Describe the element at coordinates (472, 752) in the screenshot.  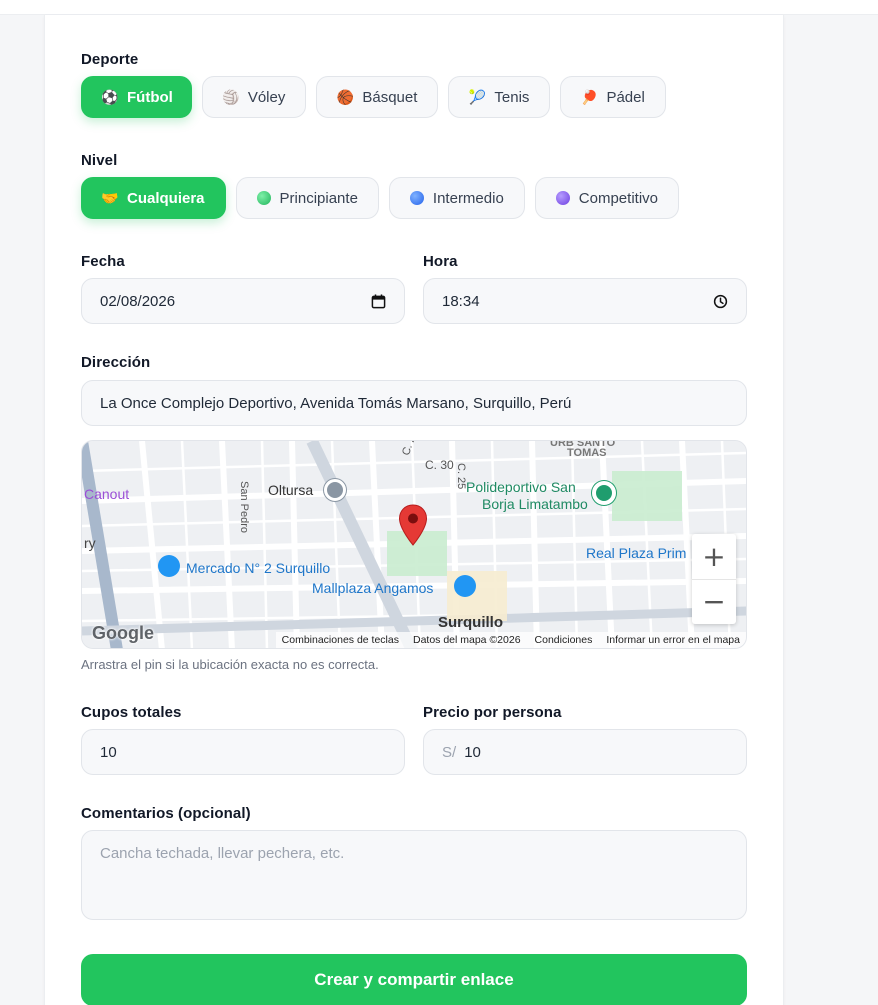
I see `price-value: 10` at that location.